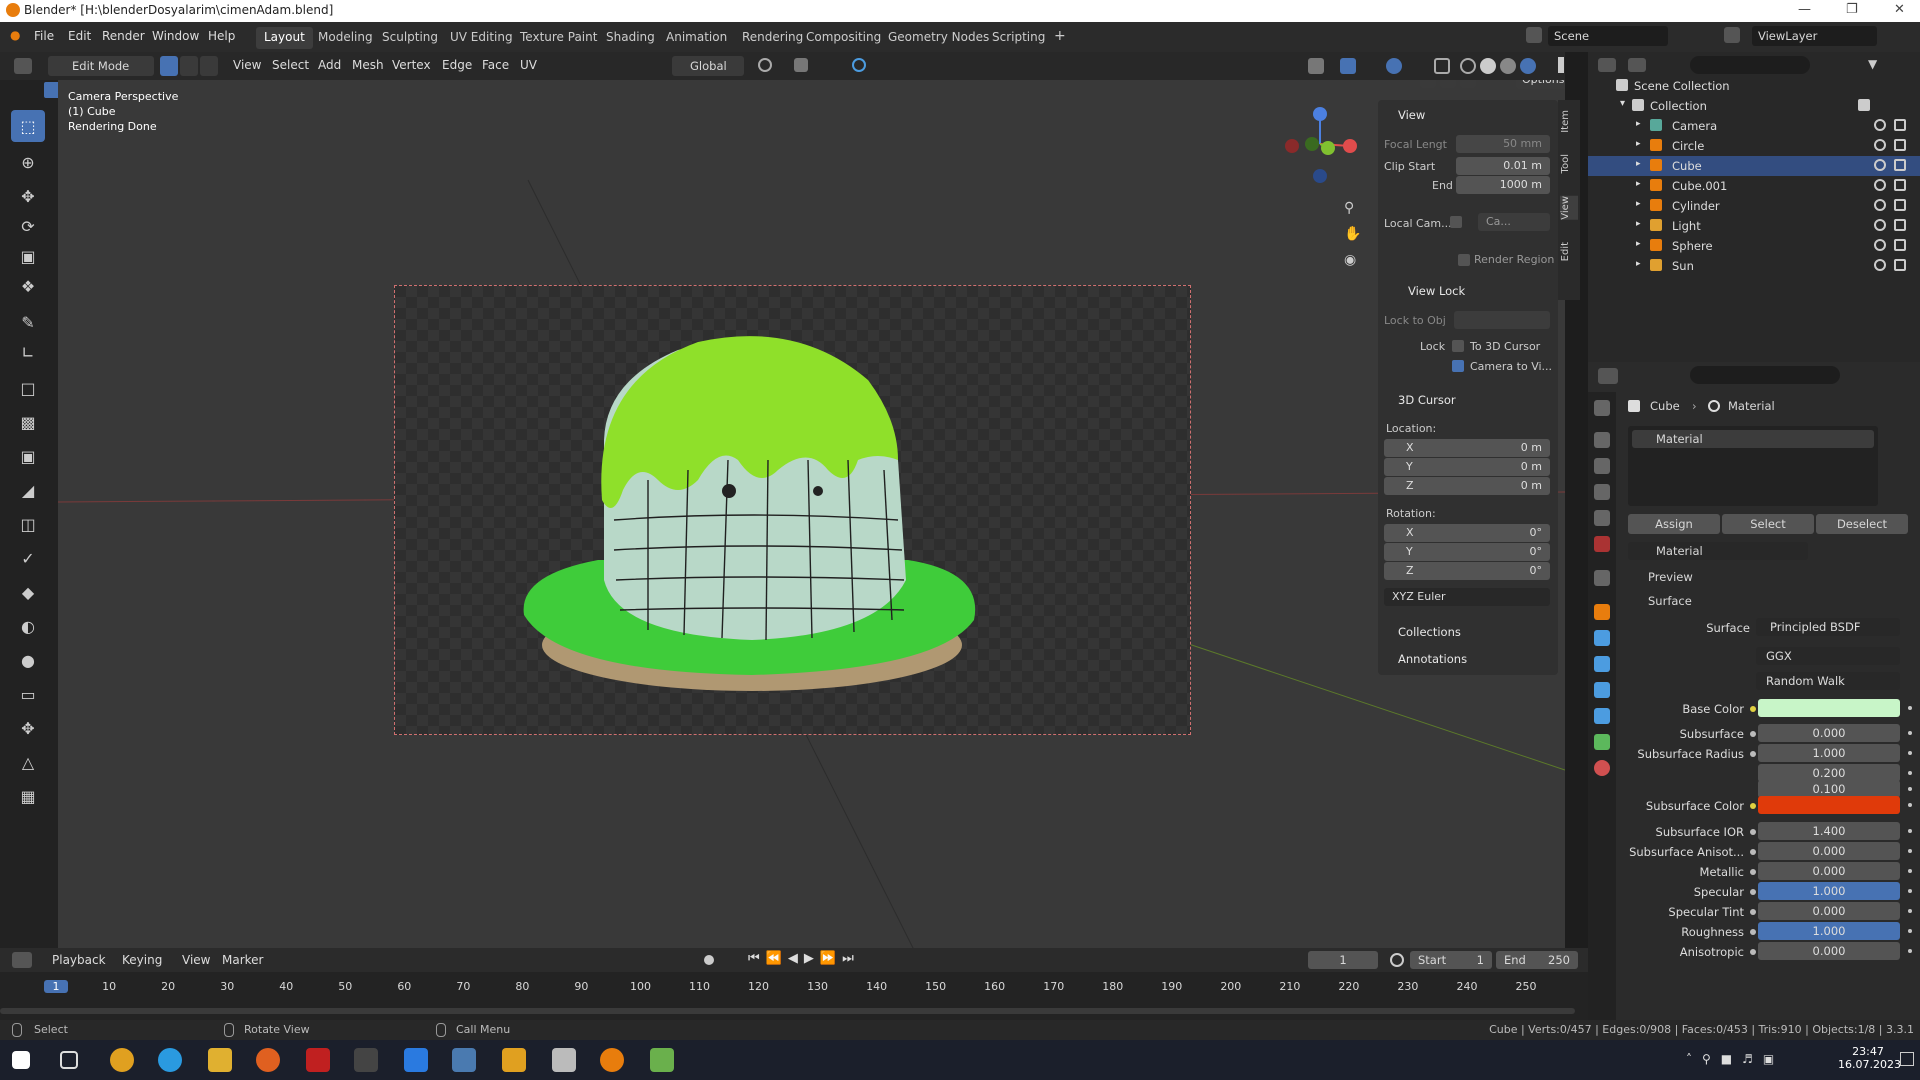 The image size is (1920, 1080). I want to click on world-tab-icon, so click(1602, 544).